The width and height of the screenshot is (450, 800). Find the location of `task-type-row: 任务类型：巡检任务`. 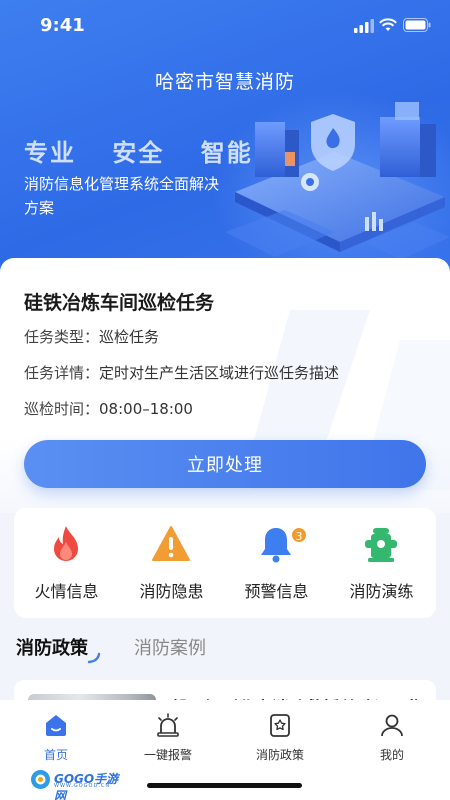

task-type-row: 任务类型：巡检任务 is located at coordinates (91, 336).